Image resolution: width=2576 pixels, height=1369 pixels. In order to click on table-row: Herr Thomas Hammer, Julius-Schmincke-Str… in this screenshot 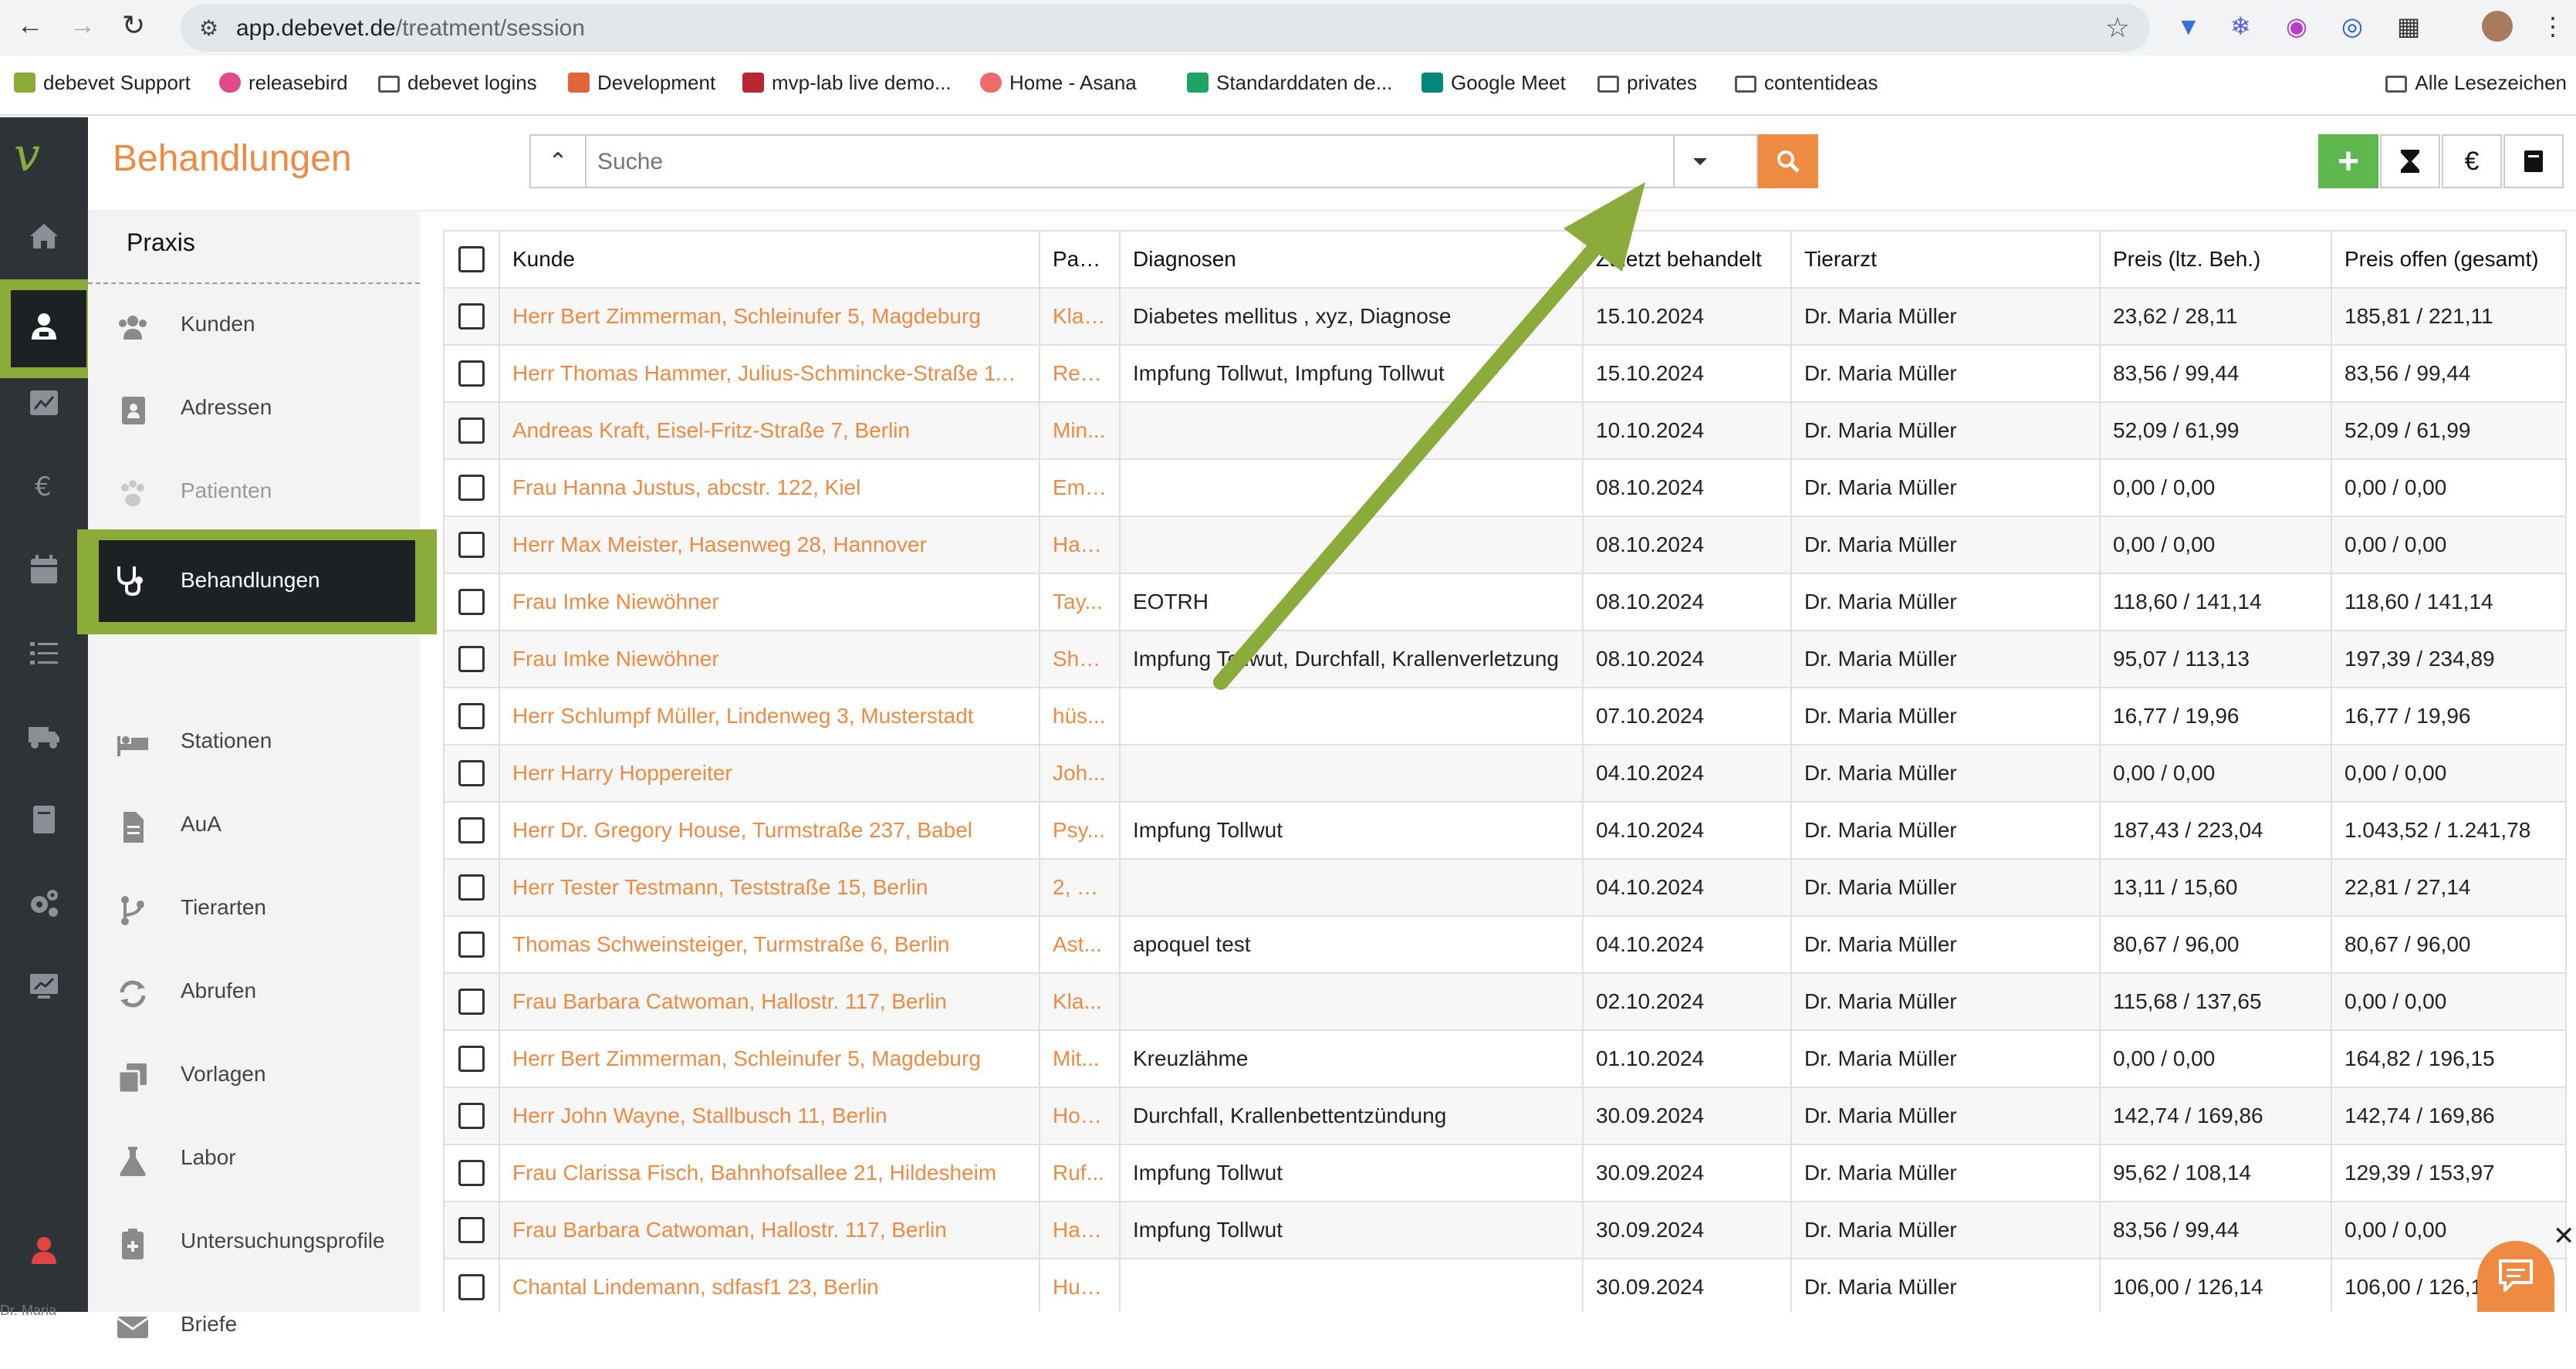, I will do `click(1505, 373)`.